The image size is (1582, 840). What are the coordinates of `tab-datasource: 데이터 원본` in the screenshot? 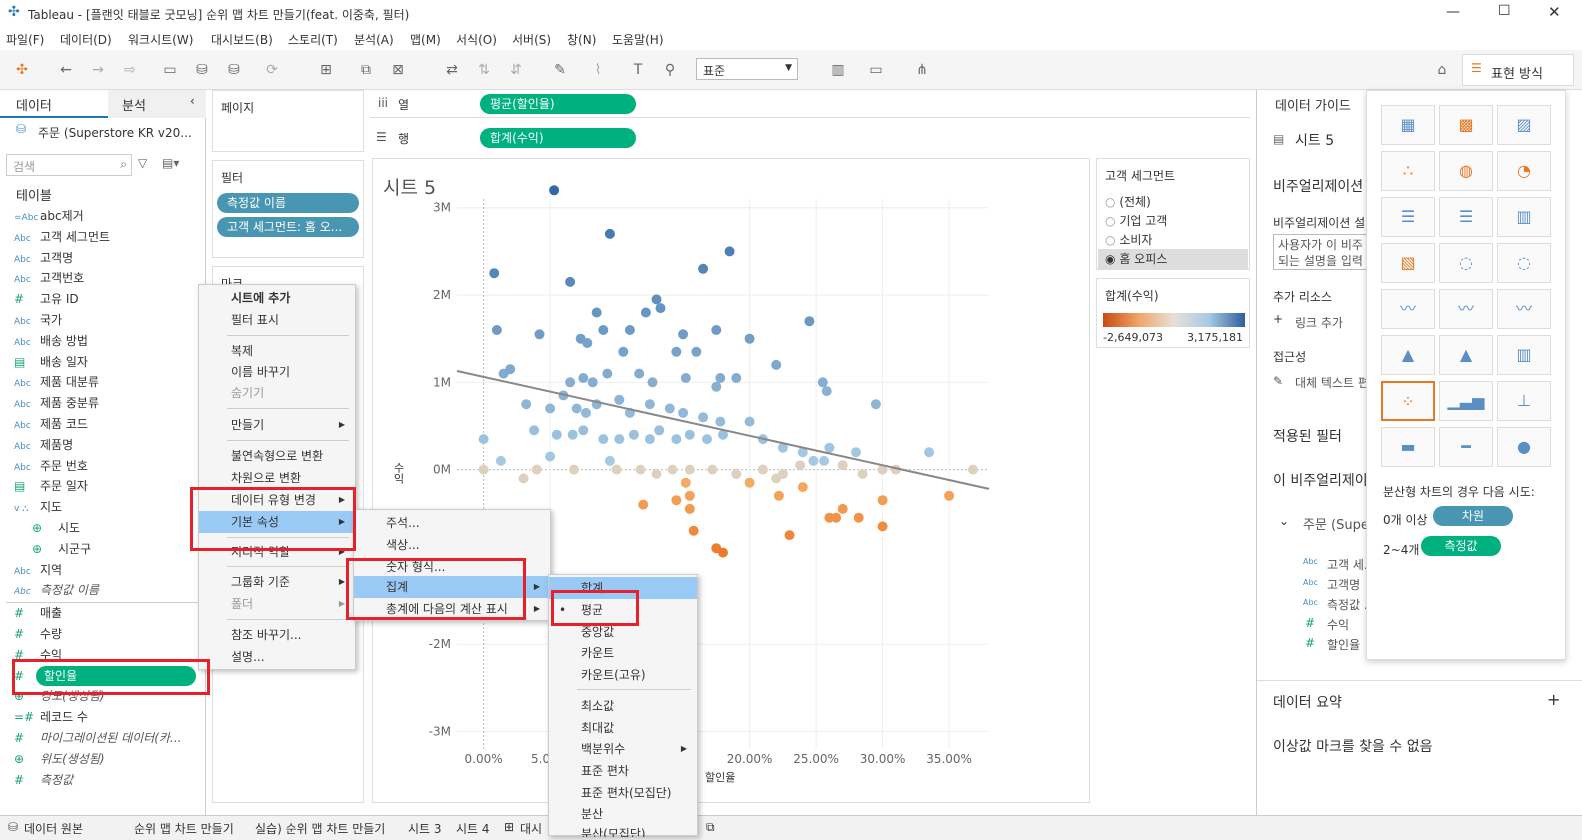 It's located at (53, 828).